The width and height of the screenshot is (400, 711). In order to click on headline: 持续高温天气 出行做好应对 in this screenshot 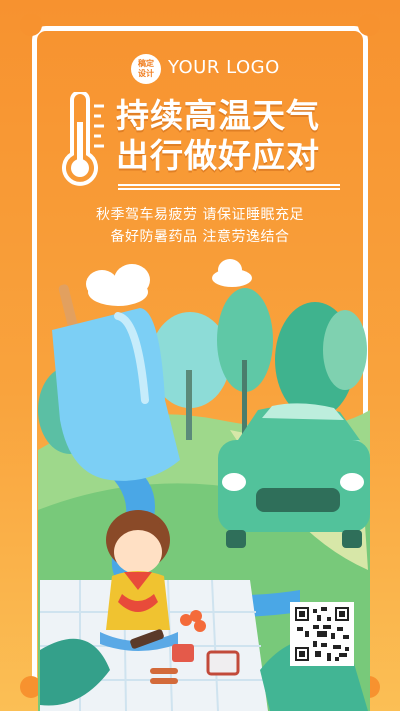, I will do `click(218, 136)`.